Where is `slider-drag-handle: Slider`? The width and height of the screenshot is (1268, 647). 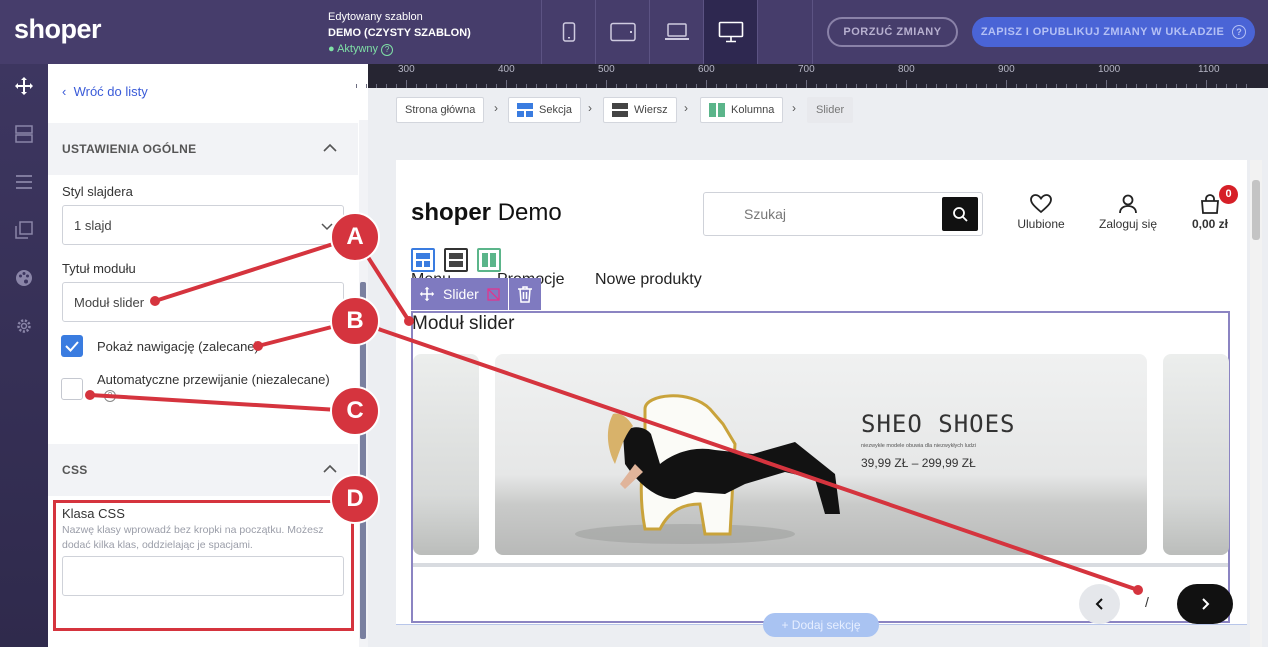 slider-drag-handle: Slider is located at coordinates (459, 294).